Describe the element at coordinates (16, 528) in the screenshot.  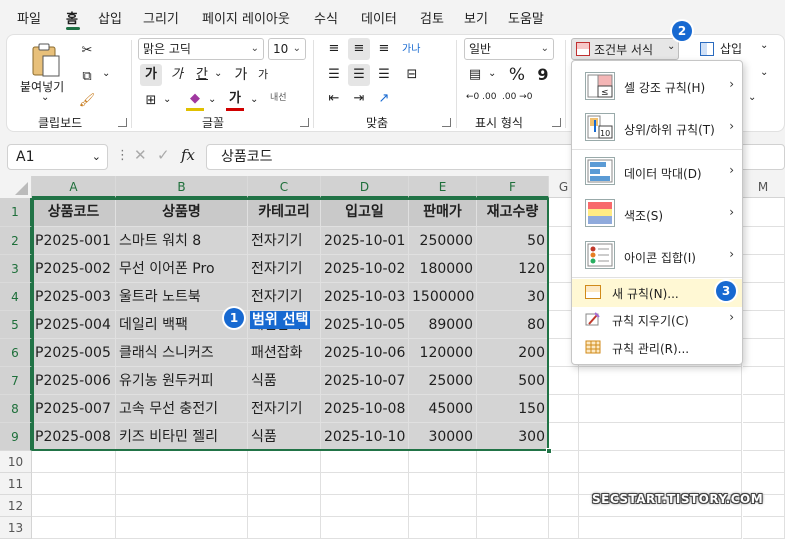
I see `row-header-13: 13` at that location.